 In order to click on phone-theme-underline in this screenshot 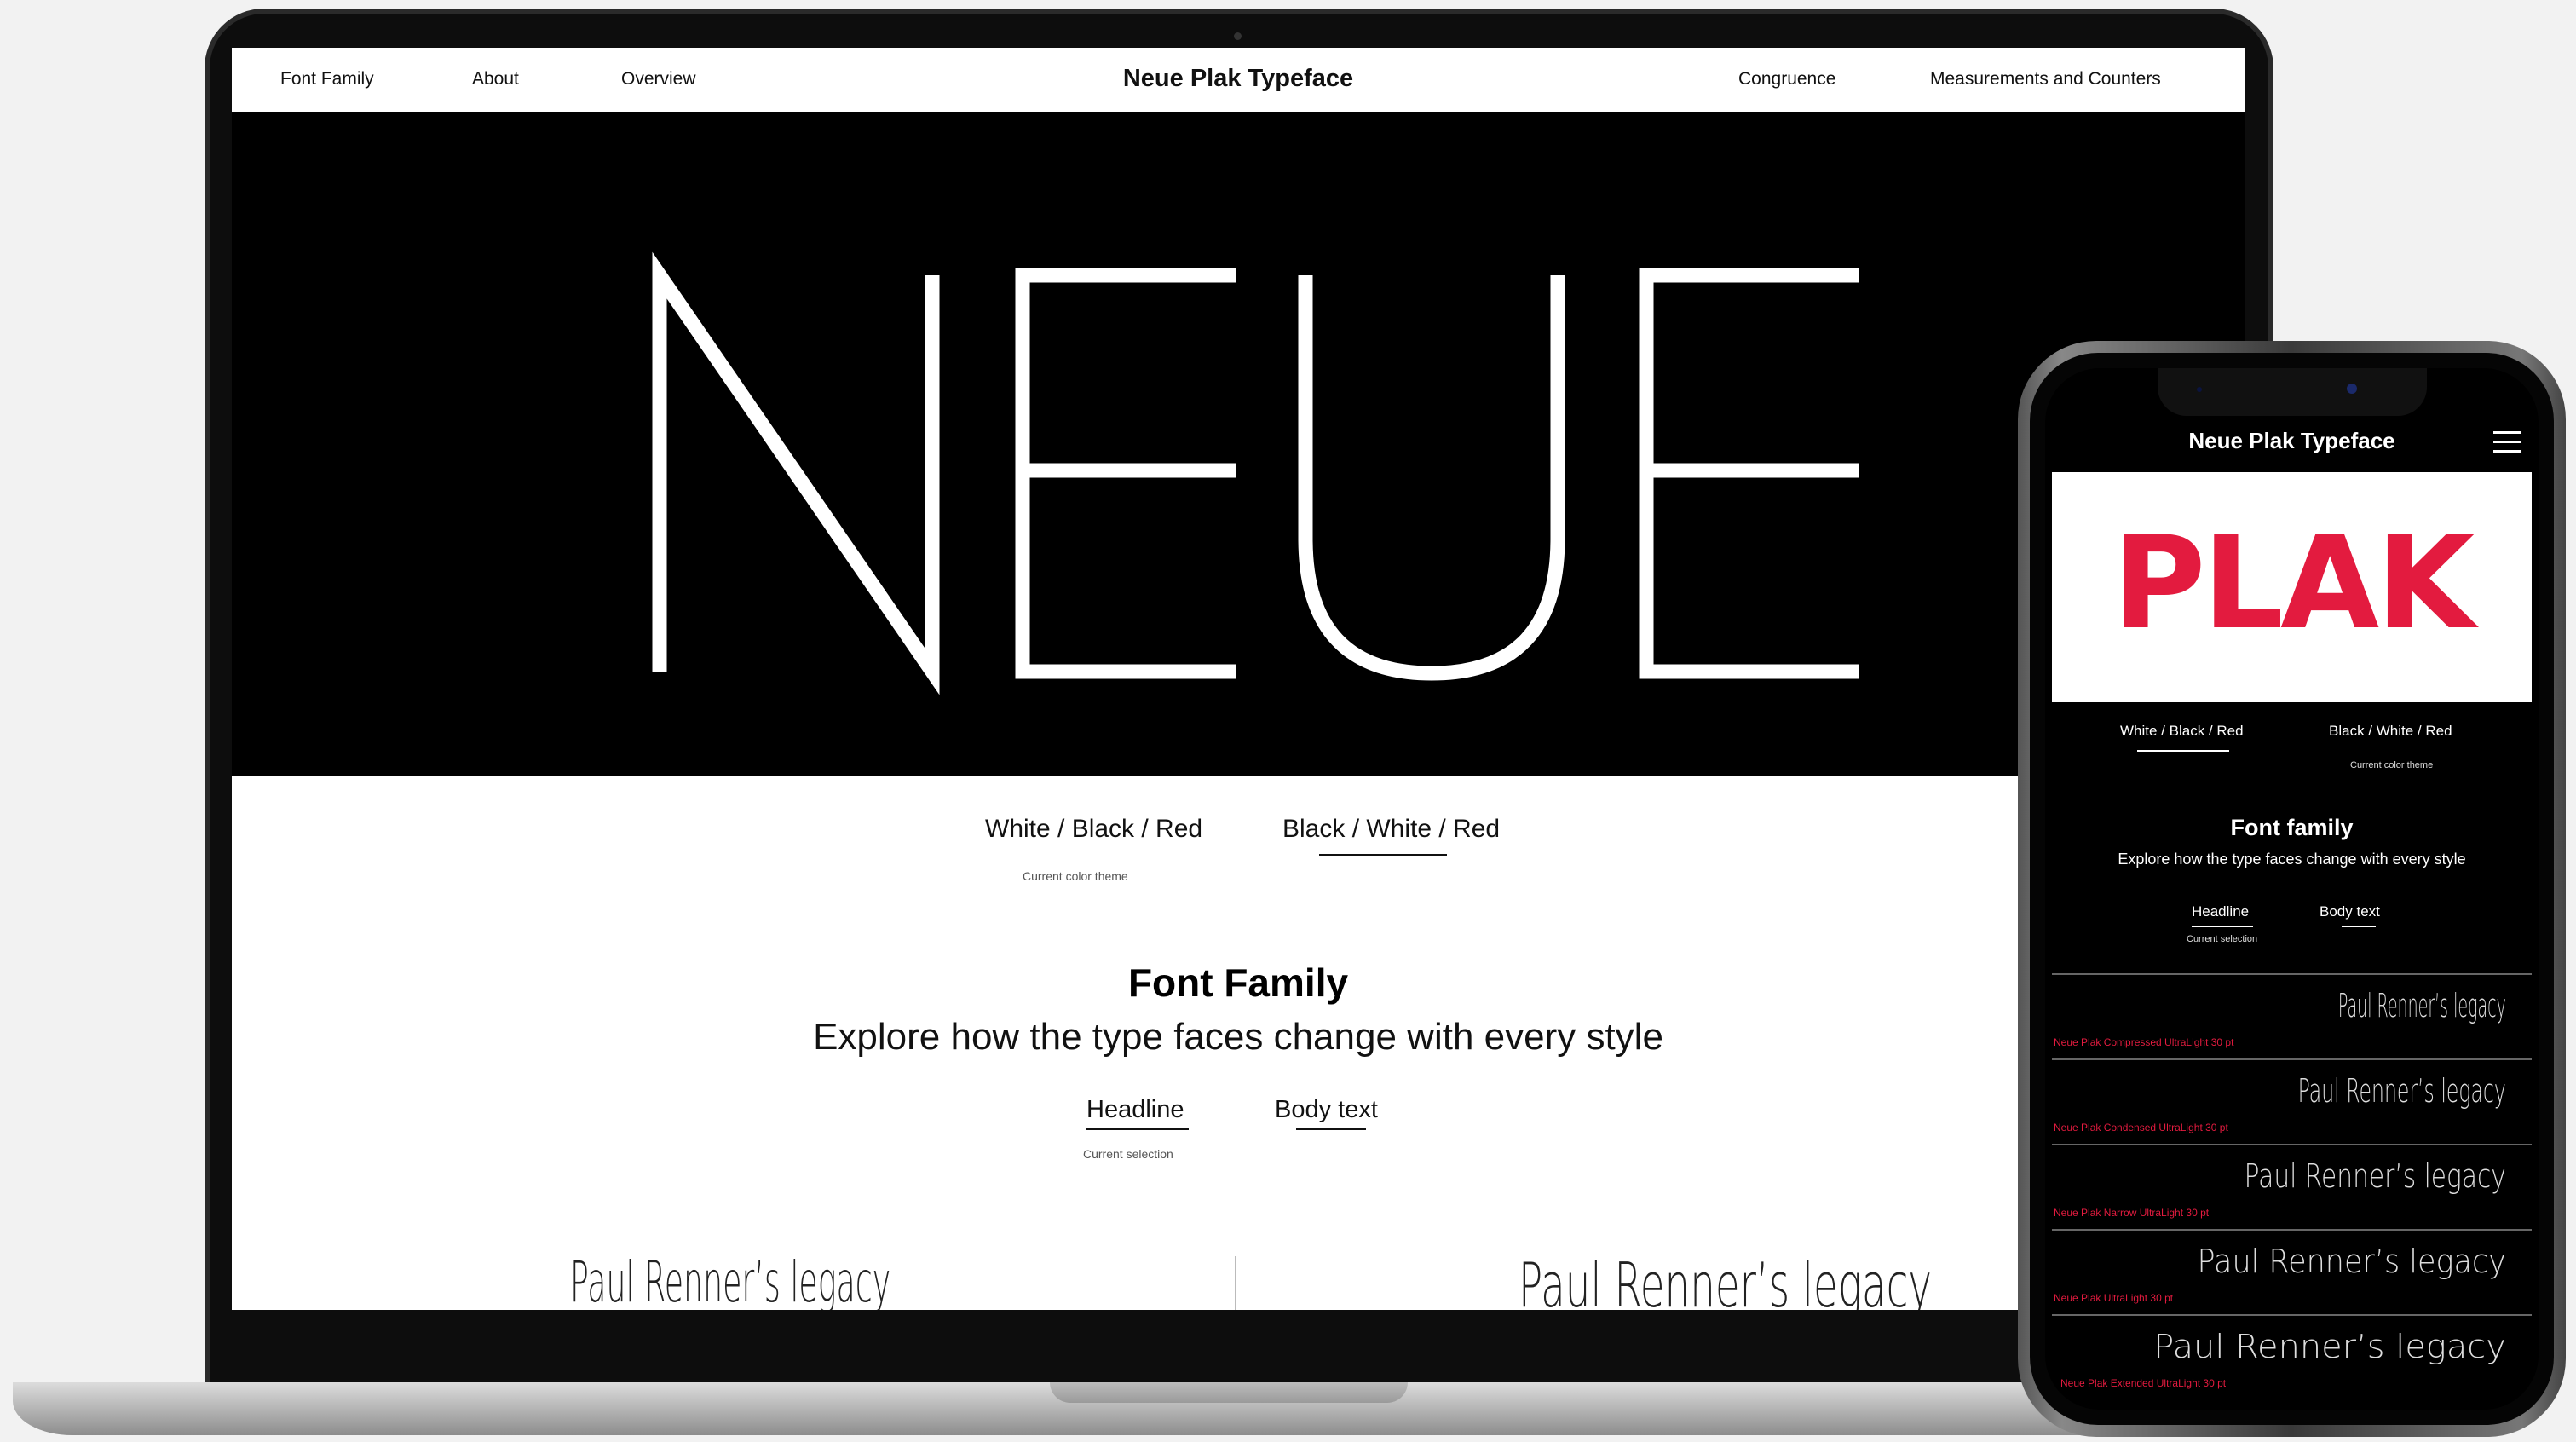, I will do `click(2183, 751)`.